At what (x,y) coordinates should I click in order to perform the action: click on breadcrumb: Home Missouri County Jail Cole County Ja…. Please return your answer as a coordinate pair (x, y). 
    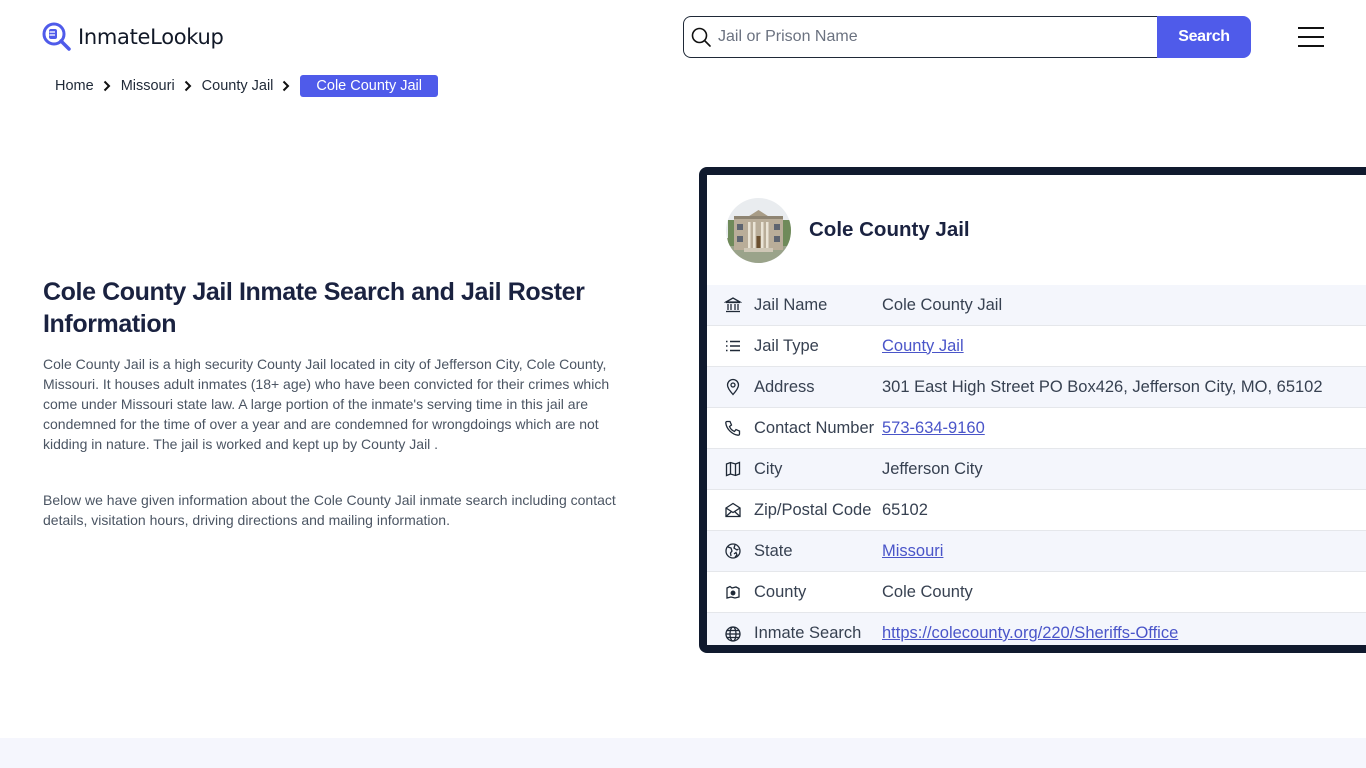
    Looking at the image, I should click on (246, 86).